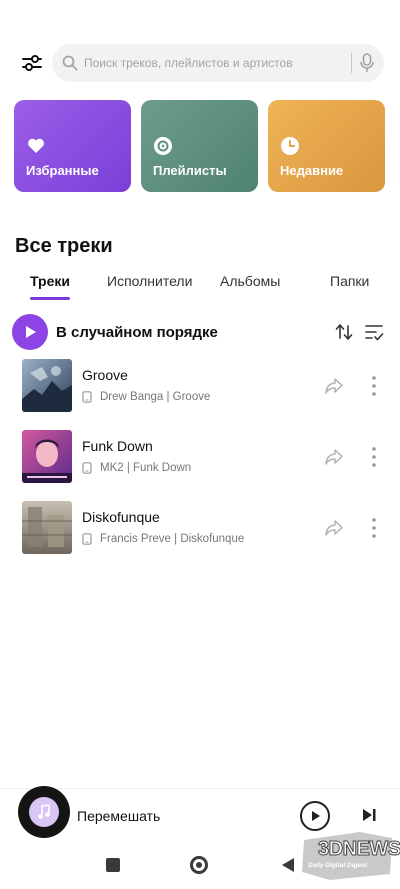  Describe the element at coordinates (359, 849) in the screenshot. I see `watermark-title: 3DNEWS` at that location.